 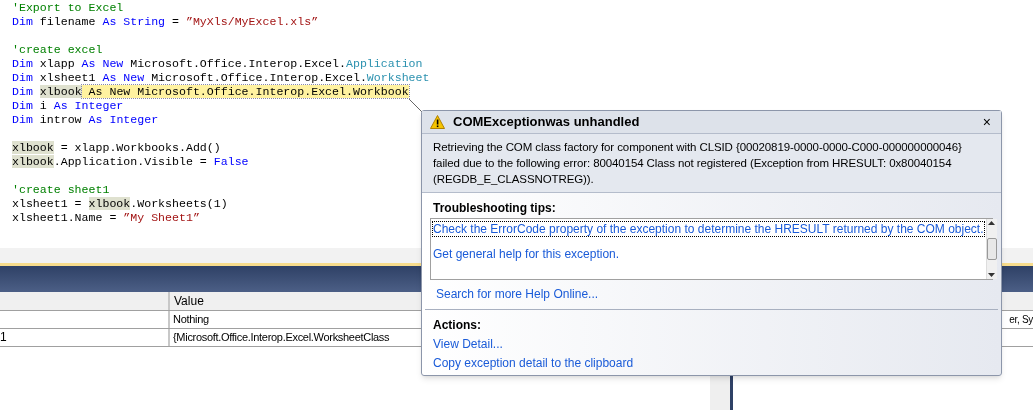 What do you see at coordinates (991, 223) in the screenshot?
I see `scroll-up-icon` at bounding box center [991, 223].